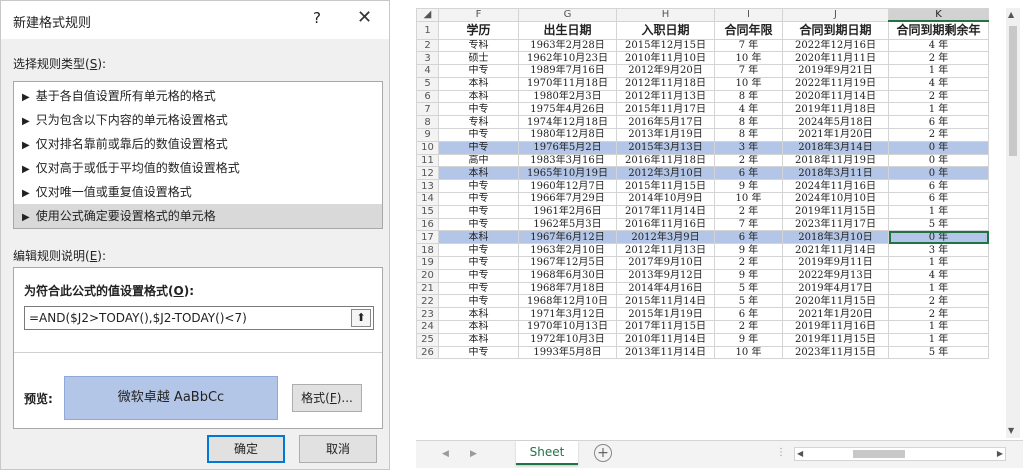 The height and width of the screenshot is (476, 1023). What do you see at coordinates (567, 301) in the screenshot?
I see `table-cell: 1968年12月10日` at bounding box center [567, 301].